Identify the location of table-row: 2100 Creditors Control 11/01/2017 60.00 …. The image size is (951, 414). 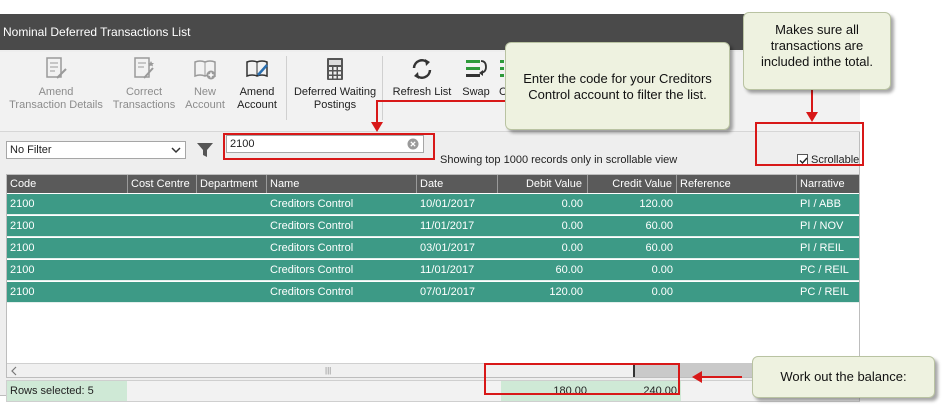
(433, 270).